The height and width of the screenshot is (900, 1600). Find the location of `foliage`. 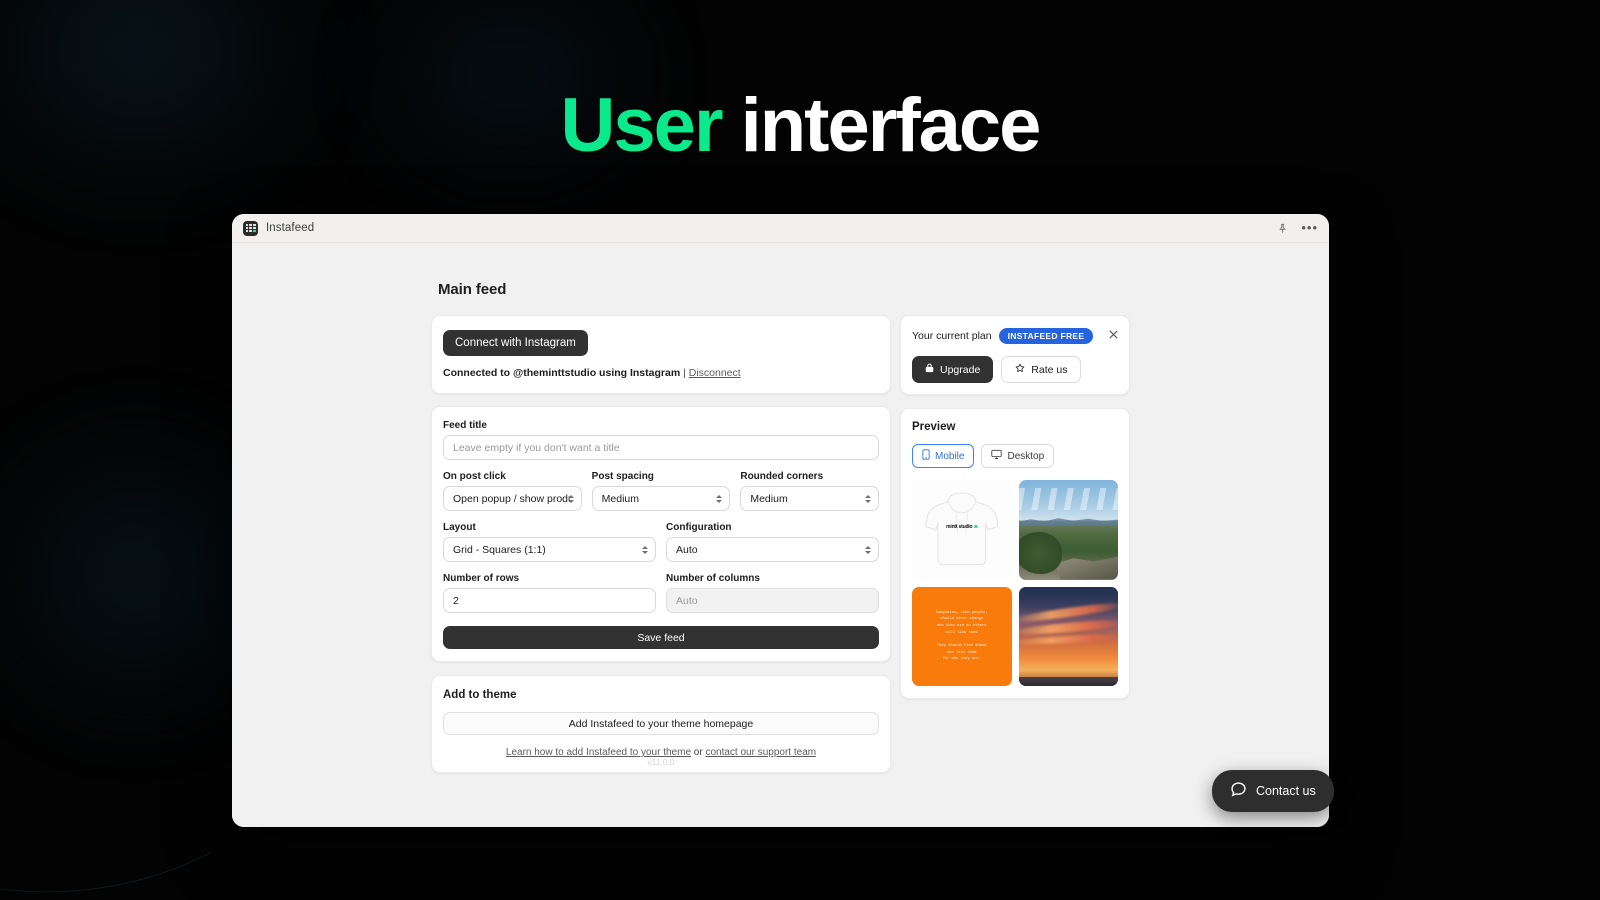

foliage is located at coordinates (1040, 552).